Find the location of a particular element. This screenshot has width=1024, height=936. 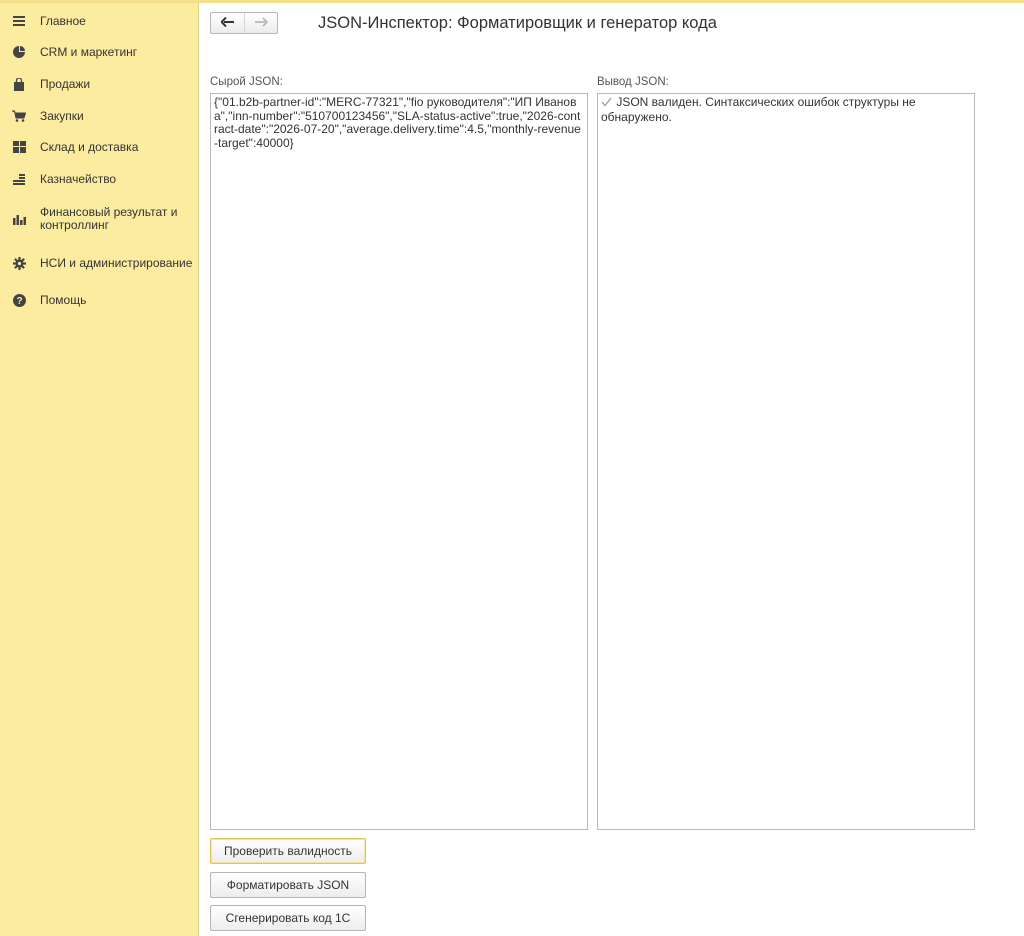

sidebar-item-finance: Финансовый результат и контроллинг is located at coordinates (99, 219).